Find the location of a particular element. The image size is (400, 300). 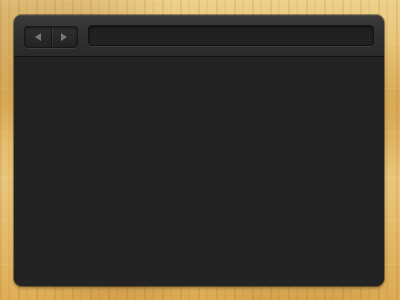

forward-arrow-icon is located at coordinates (64, 37).